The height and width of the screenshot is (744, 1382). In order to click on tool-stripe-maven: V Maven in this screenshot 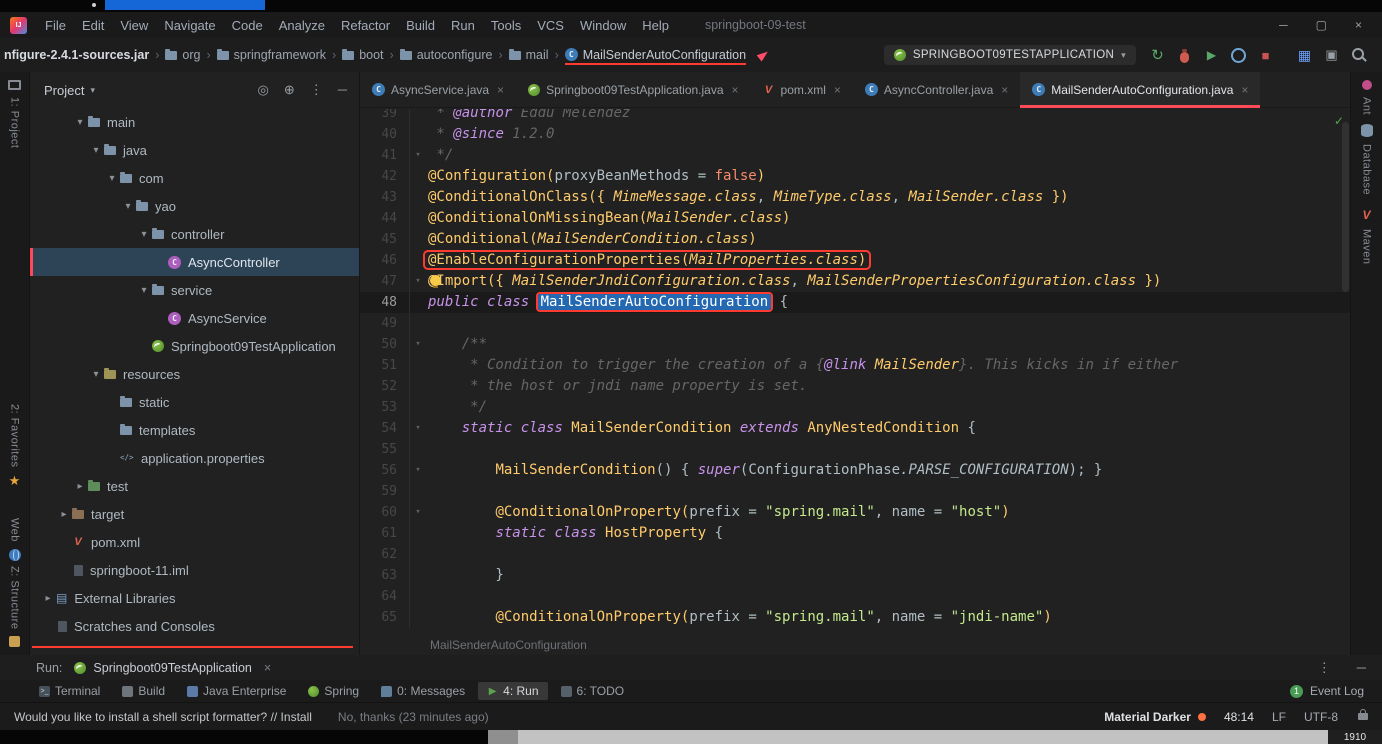, I will do `click(1366, 236)`.